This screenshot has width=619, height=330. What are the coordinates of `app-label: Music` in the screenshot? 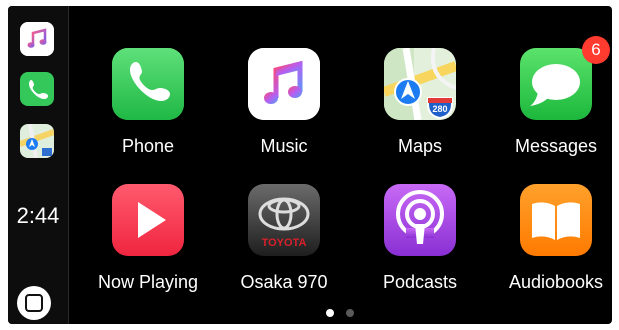 It's located at (284, 146).